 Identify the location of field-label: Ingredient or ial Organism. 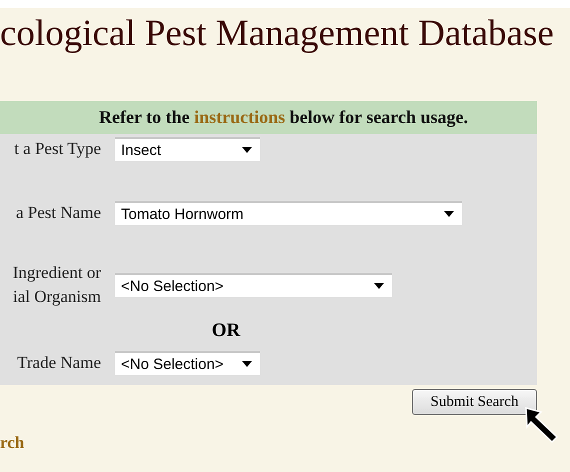
(56, 285).